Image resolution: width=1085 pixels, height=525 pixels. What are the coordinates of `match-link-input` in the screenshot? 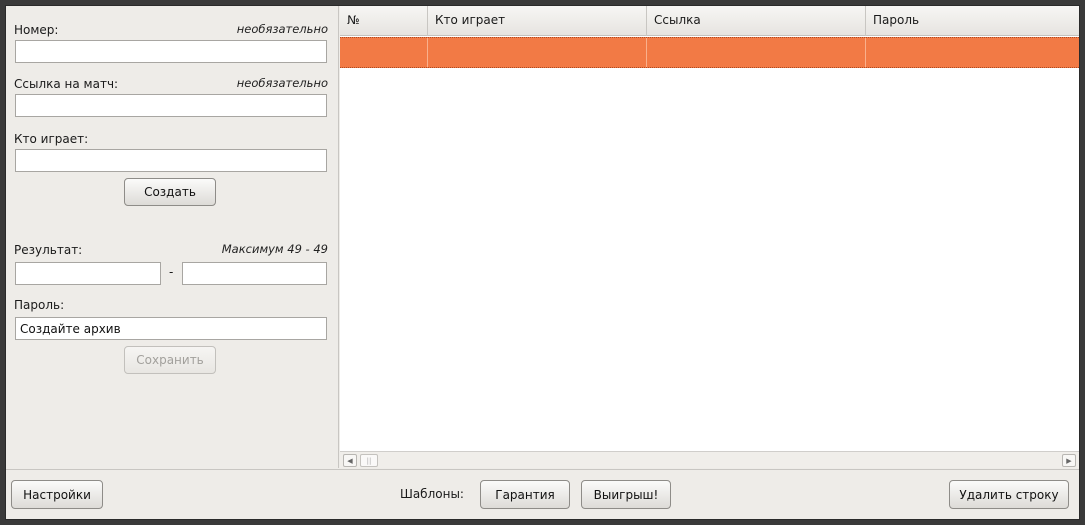 It's located at (171, 105).